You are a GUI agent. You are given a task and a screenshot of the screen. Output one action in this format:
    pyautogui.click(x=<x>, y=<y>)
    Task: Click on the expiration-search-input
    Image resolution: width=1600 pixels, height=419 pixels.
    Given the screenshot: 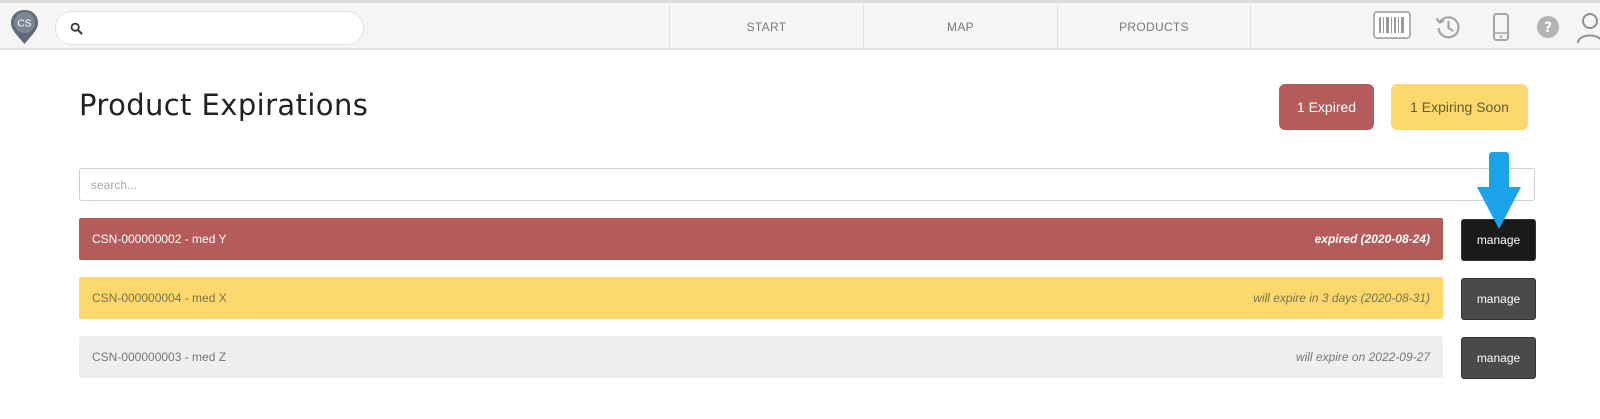 What is the action you would take?
    pyautogui.click(x=807, y=184)
    